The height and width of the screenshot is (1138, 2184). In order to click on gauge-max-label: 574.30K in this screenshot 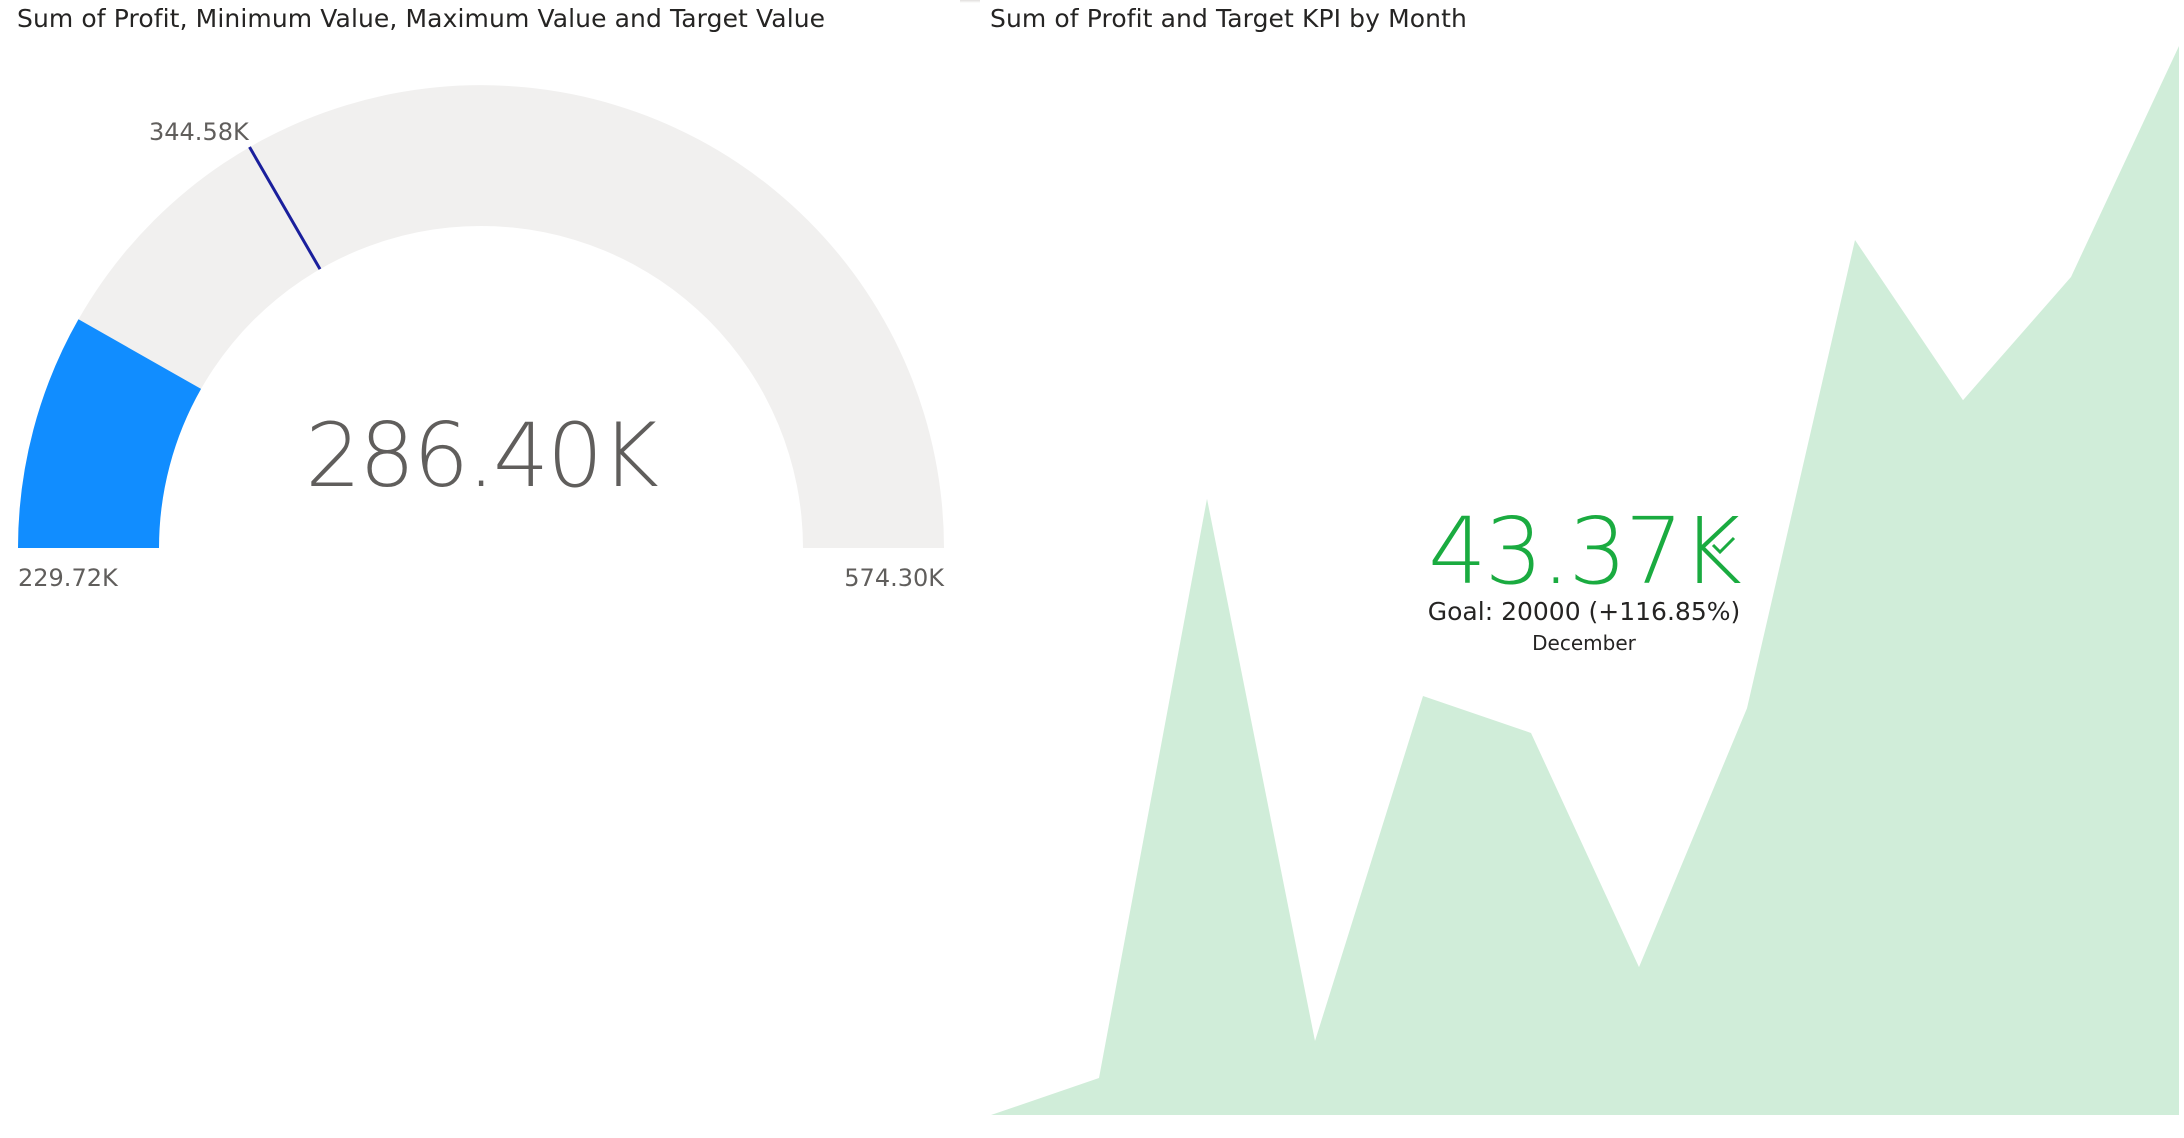, I will do `click(894, 578)`.